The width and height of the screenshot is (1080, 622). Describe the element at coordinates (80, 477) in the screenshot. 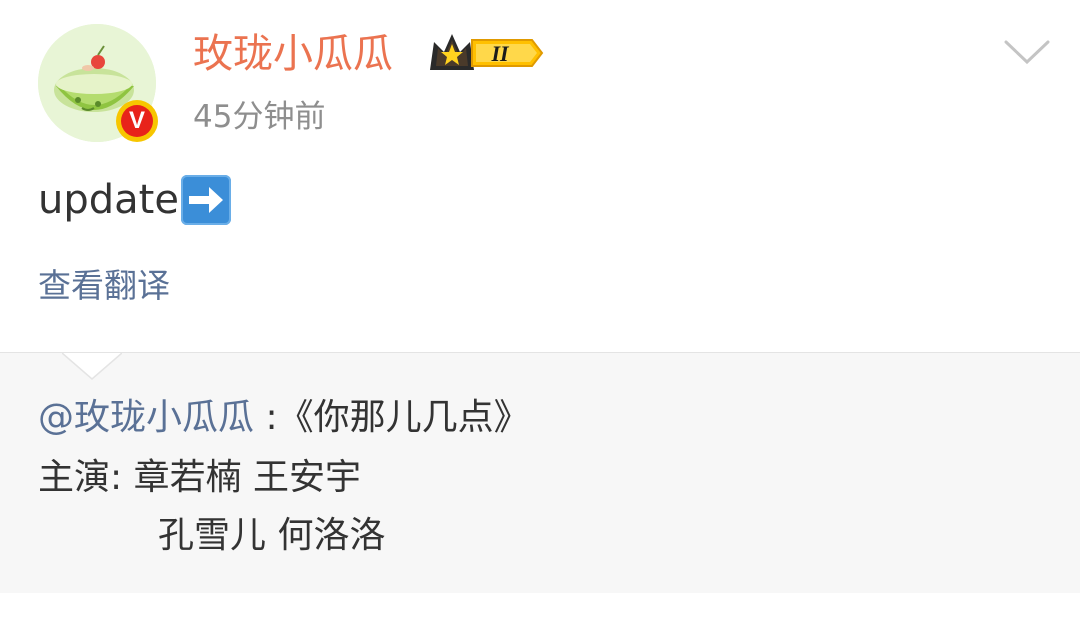

I see `cast-label: 主演:` at that location.